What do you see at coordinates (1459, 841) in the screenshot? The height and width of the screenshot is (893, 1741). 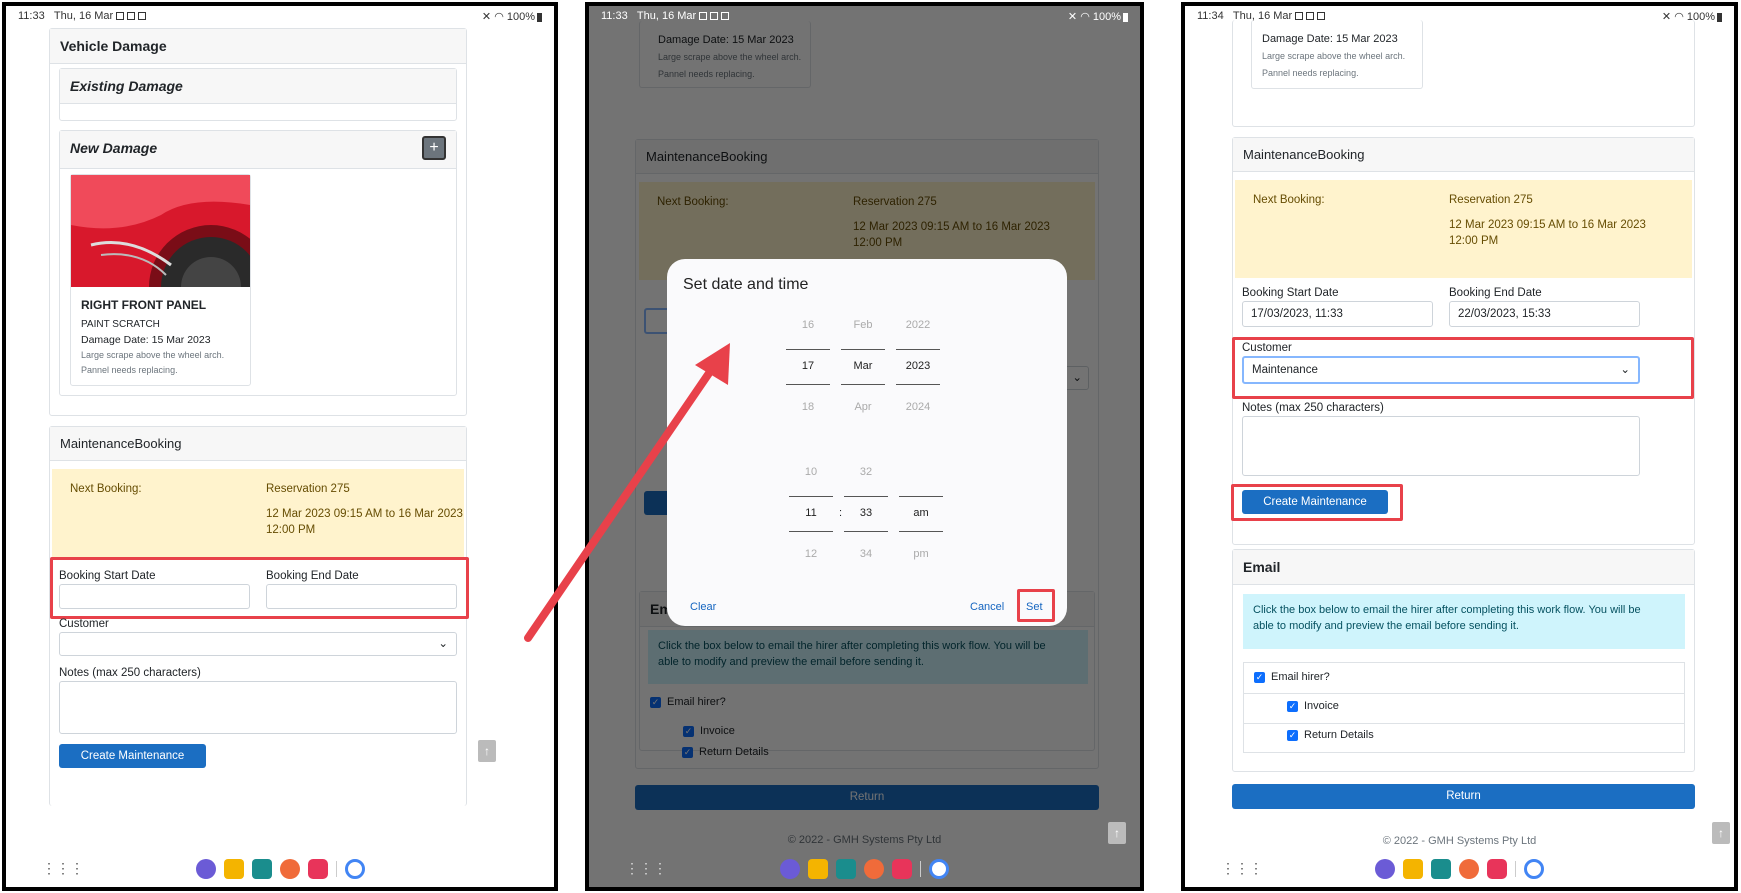 I see `footer-text: © 2022 - GMH Systems Pty Ltd` at bounding box center [1459, 841].